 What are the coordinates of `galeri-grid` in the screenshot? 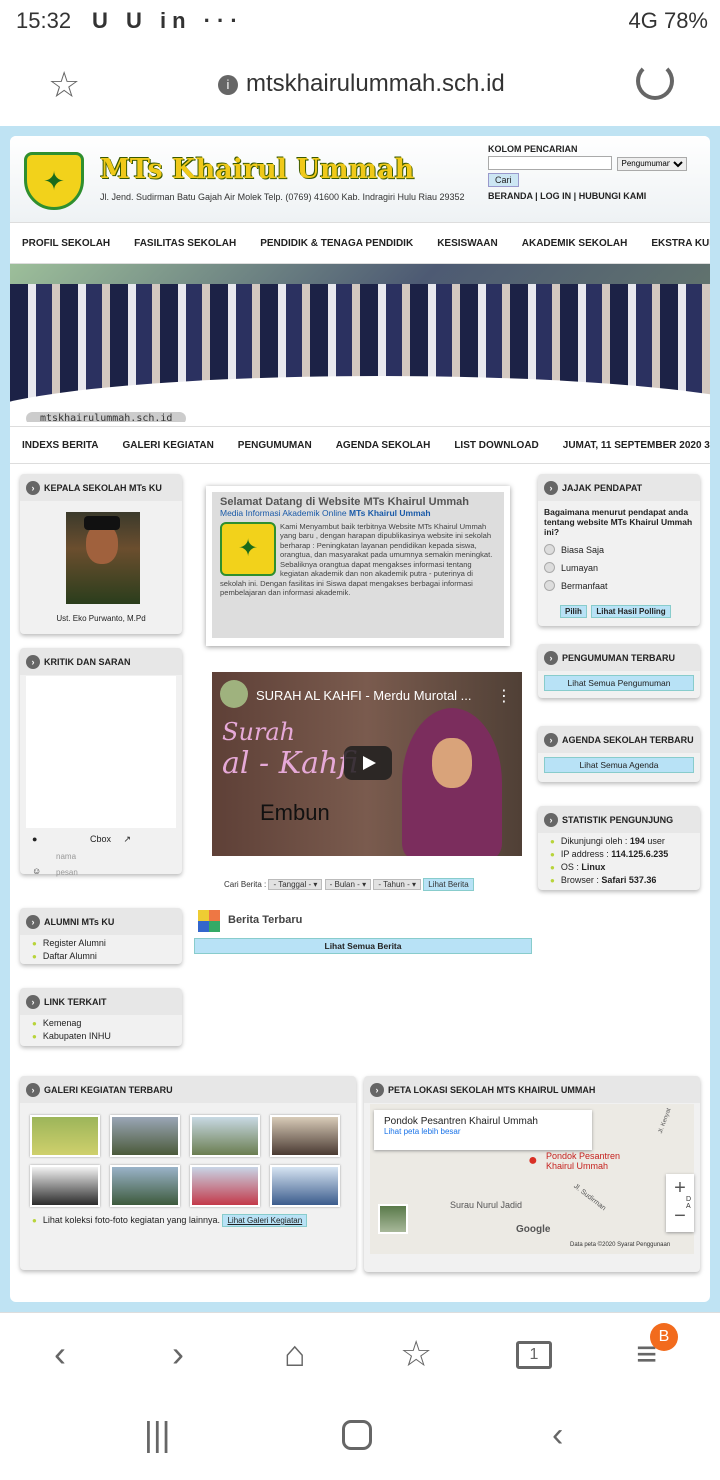 It's located at (188, 1157).